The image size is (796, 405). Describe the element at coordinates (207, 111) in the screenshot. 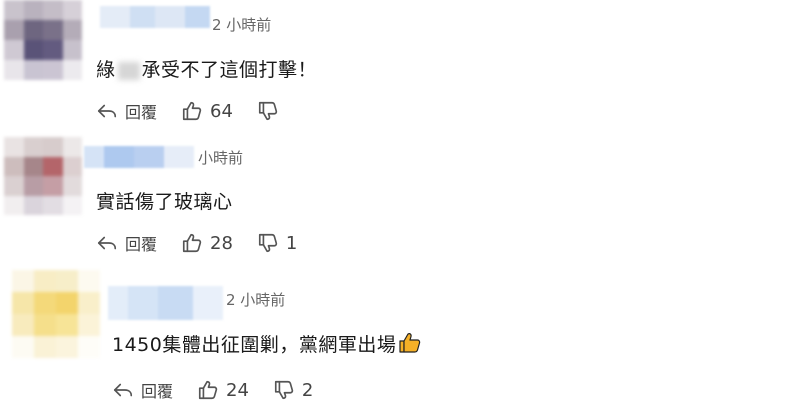

I see `like-button: 64` at that location.